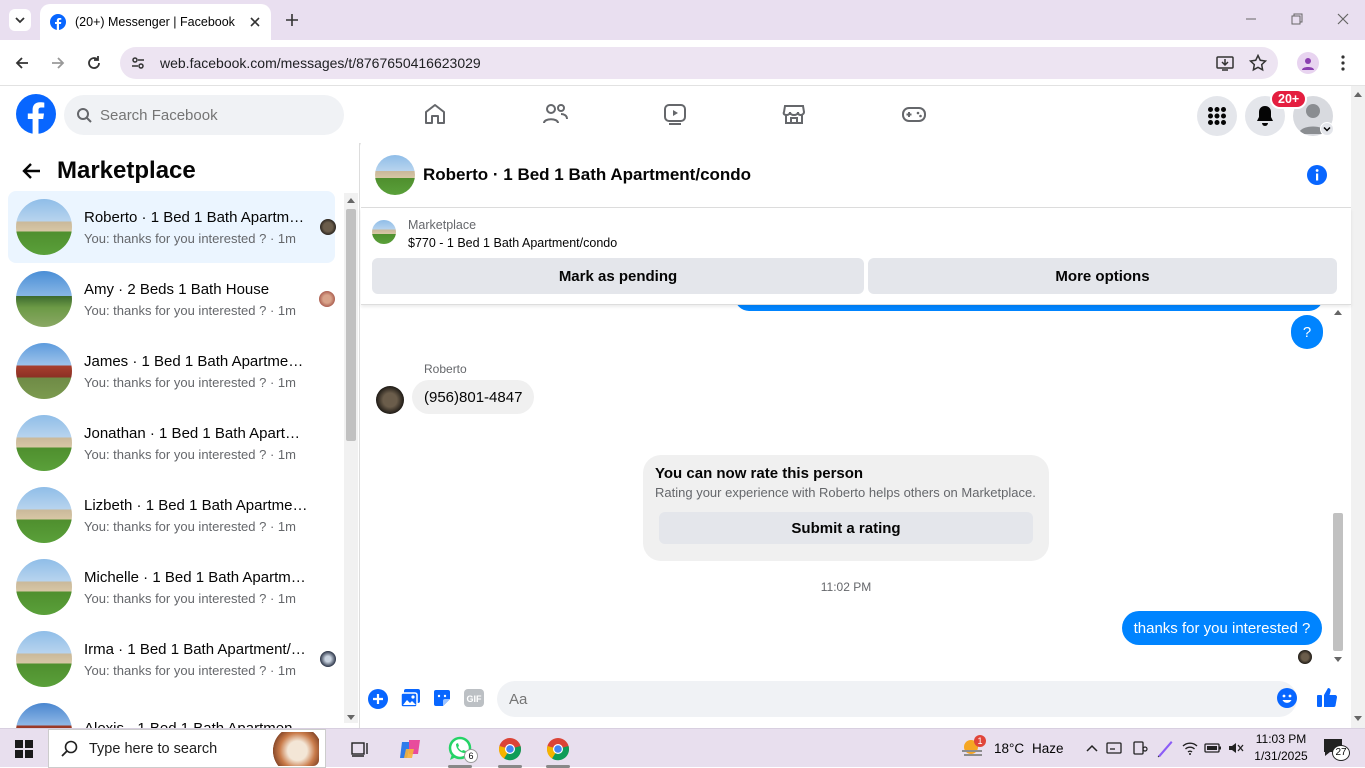 The height and width of the screenshot is (768, 1365). Describe the element at coordinates (1327, 129) in the screenshot. I see `account-chevron` at that location.